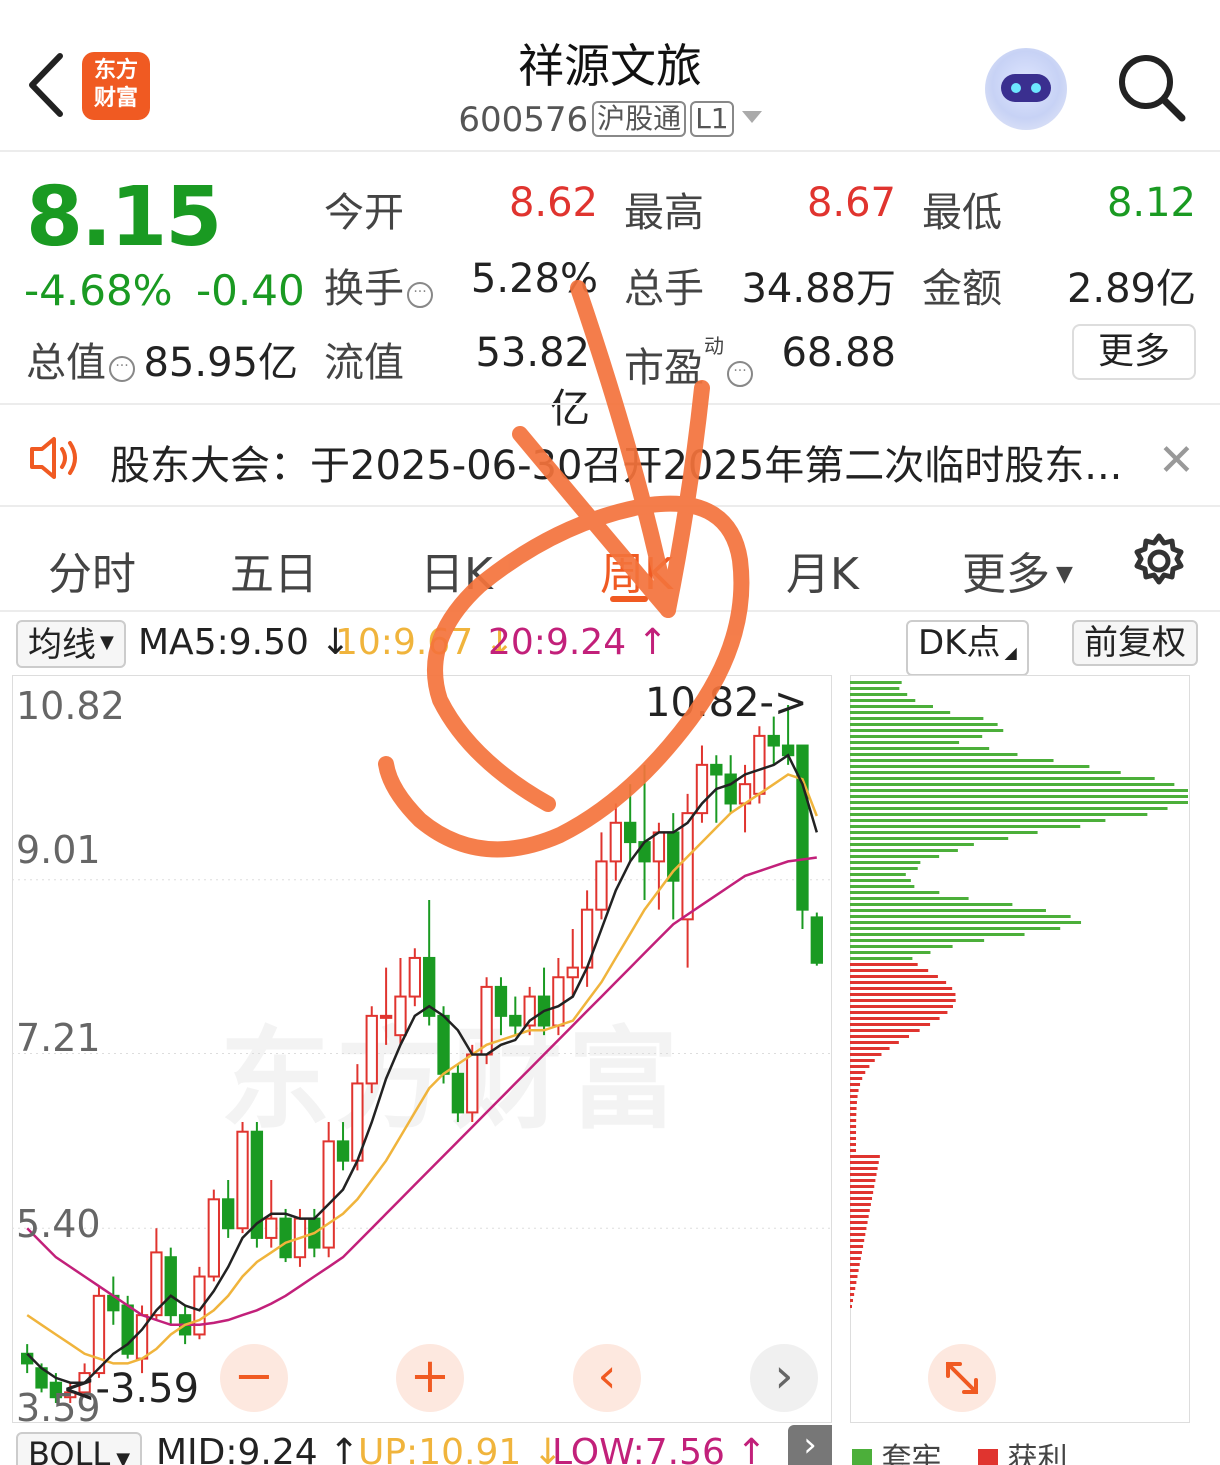 The width and height of the screenshot is (1220, 1465). Describe the element at coordinates (967, 648) in the screenshot. I see `dk-point-button: DK点 ◢` at that location.